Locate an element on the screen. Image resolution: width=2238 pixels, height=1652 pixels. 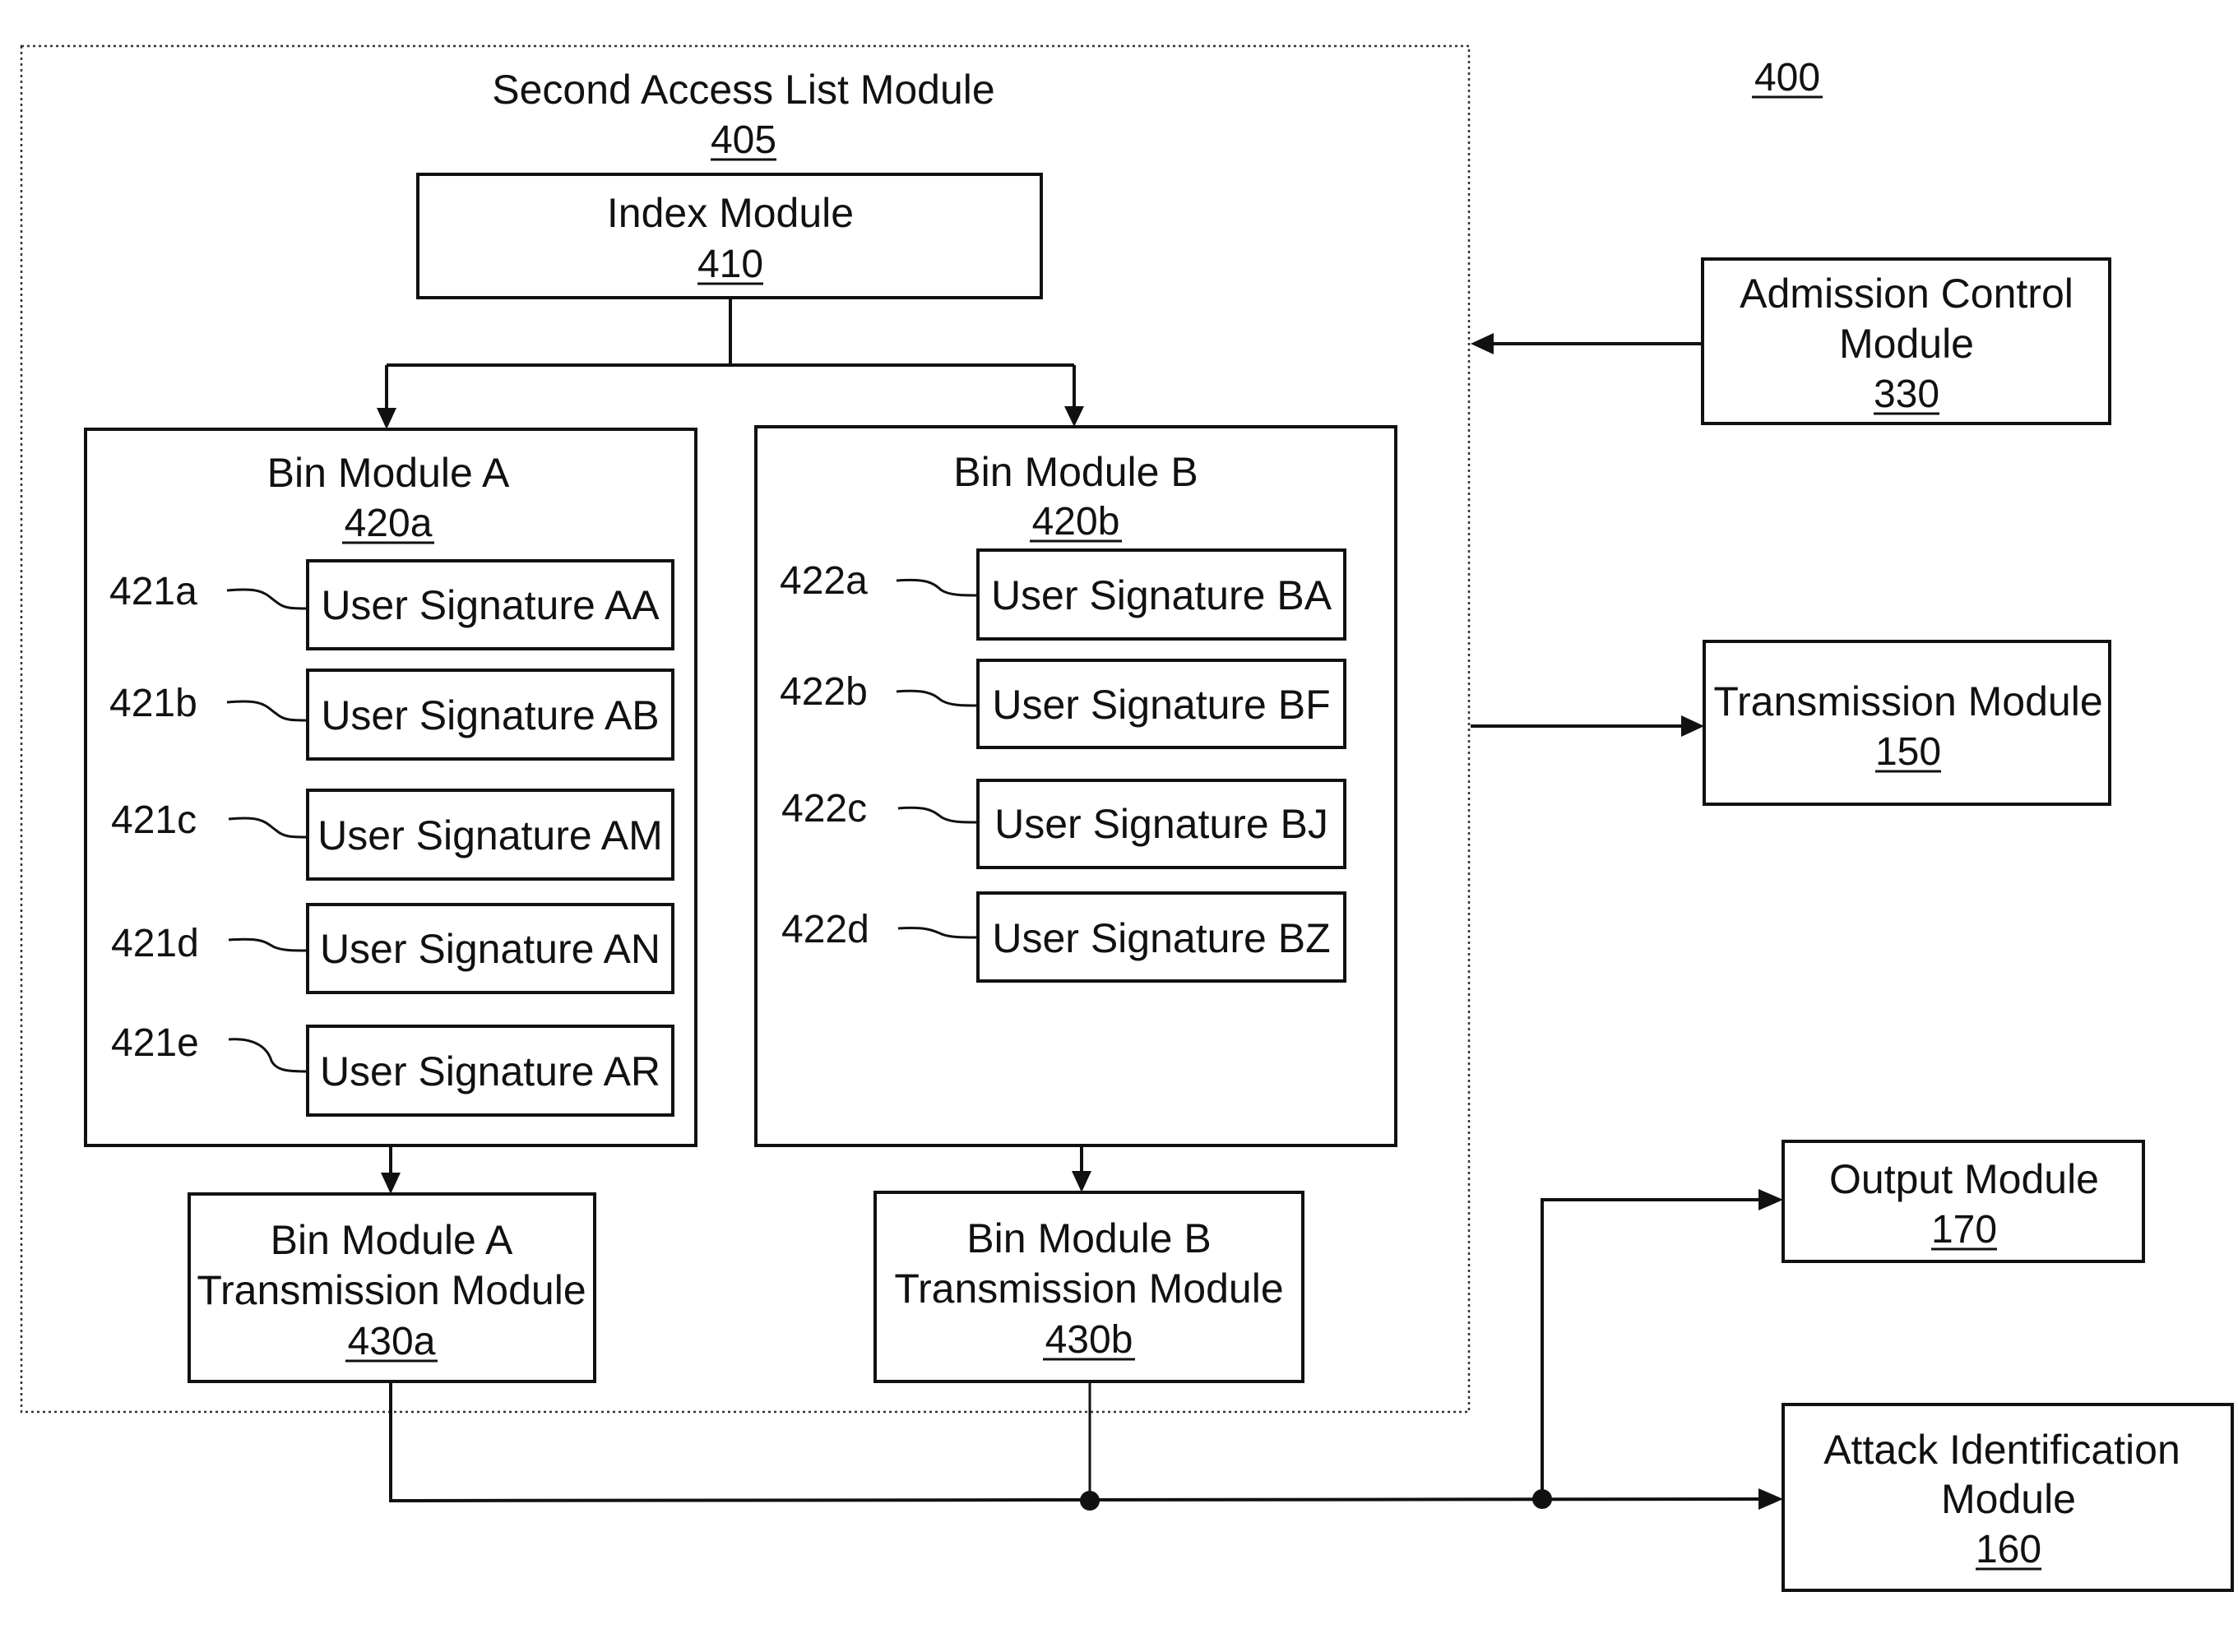
output-module-title: Output Module is located at coordinates (1964, 1179).